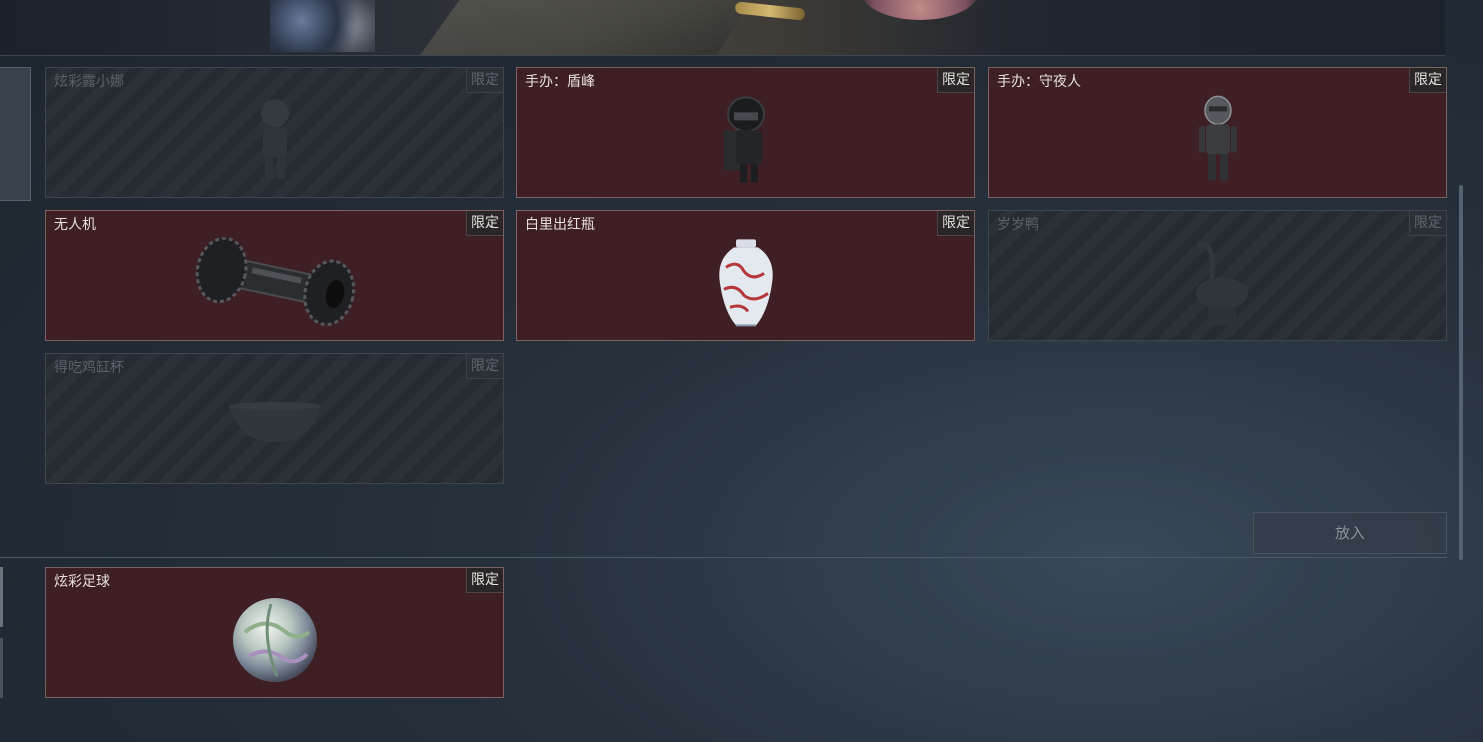 This screenshot has width=1483, height=742. Describe the element at coordinates (1461, 372) in the screenshot. I see `scrollbar` at that location.